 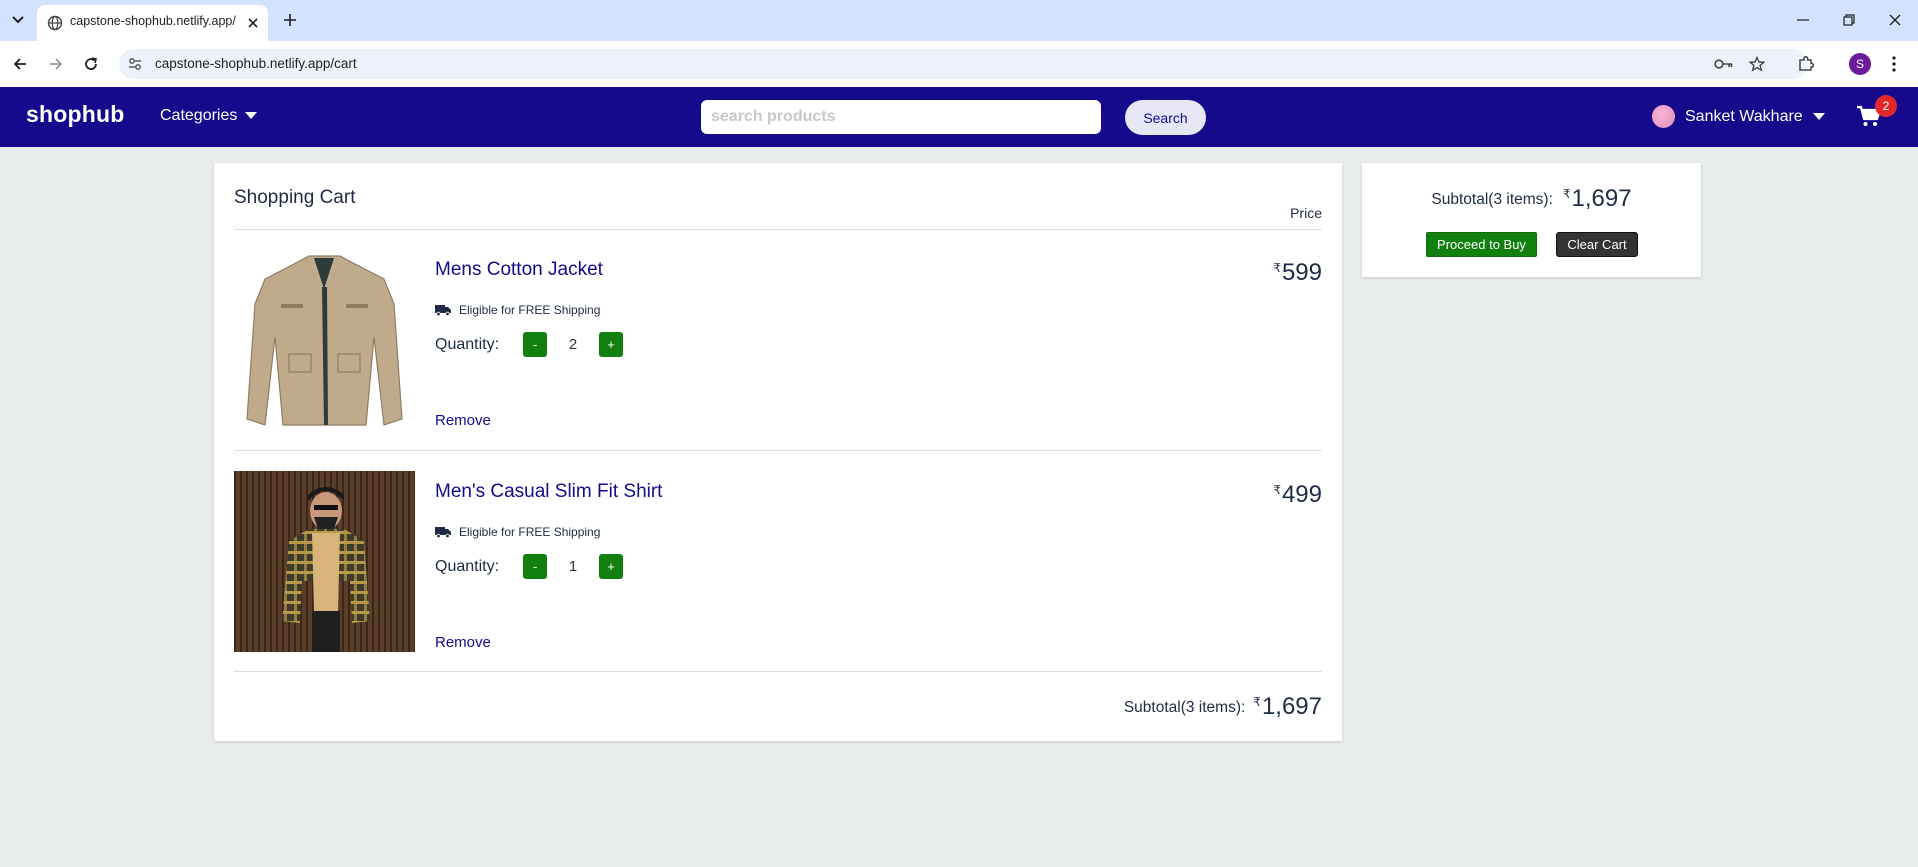 What do you see at coordinates (20, 64) in the screenshot?
I see `back-arrow-icon` at bounding box center [20, 64].